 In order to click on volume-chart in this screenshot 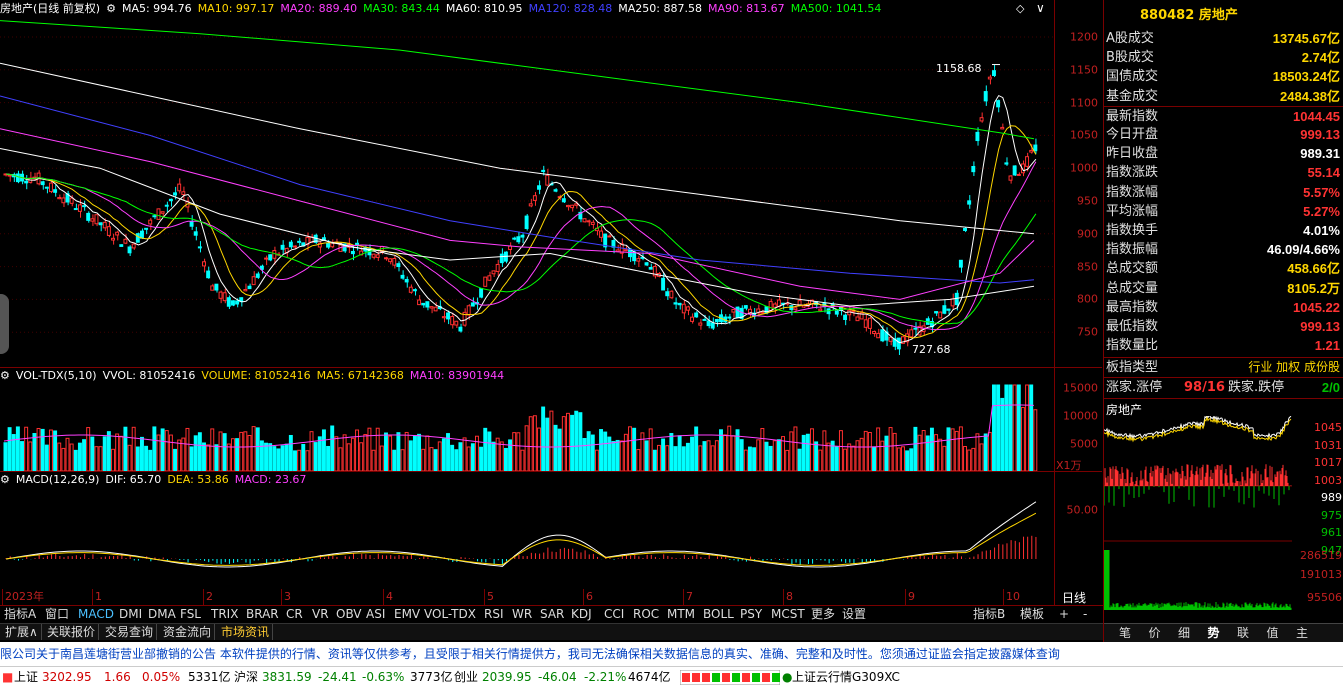, I will do `click(527, 427)`.